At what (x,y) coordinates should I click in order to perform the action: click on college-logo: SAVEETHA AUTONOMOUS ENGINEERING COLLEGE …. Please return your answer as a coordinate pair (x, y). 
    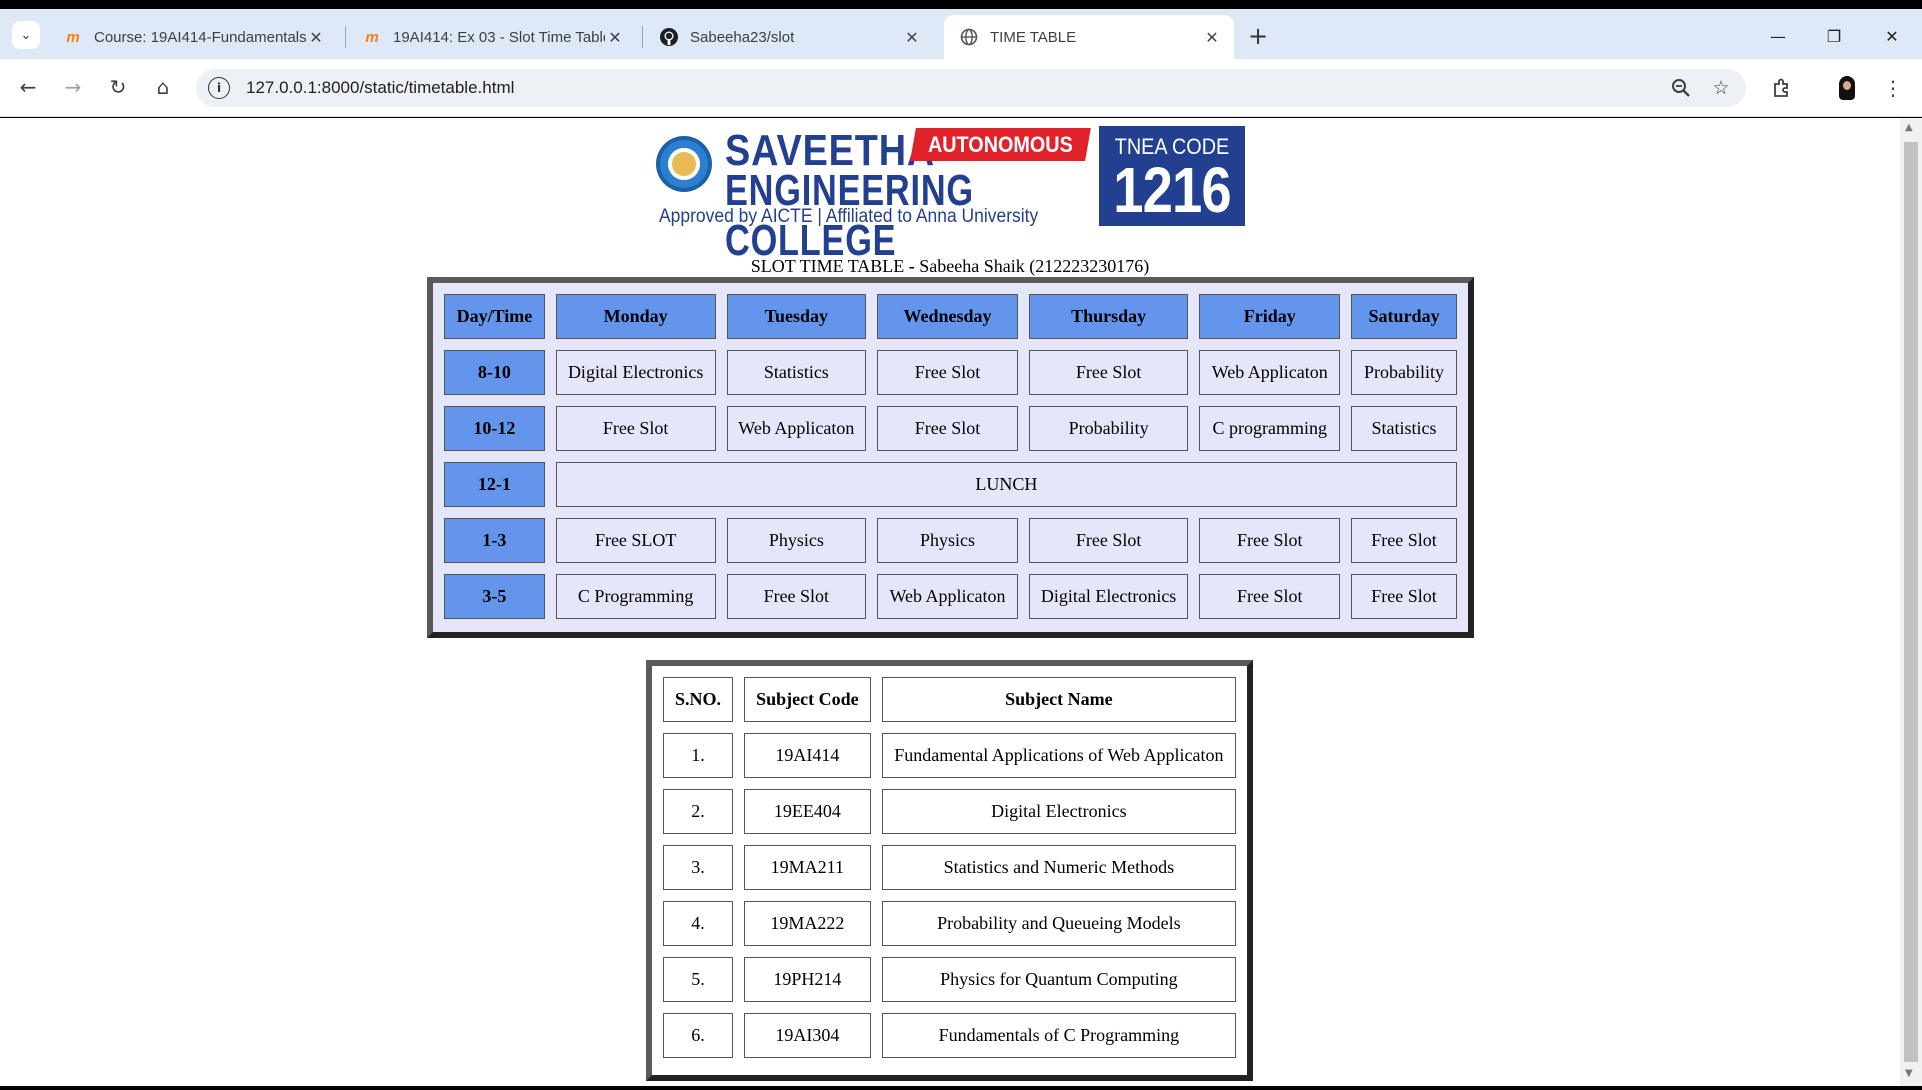
    Looking at the image, I should click on (949, 195).